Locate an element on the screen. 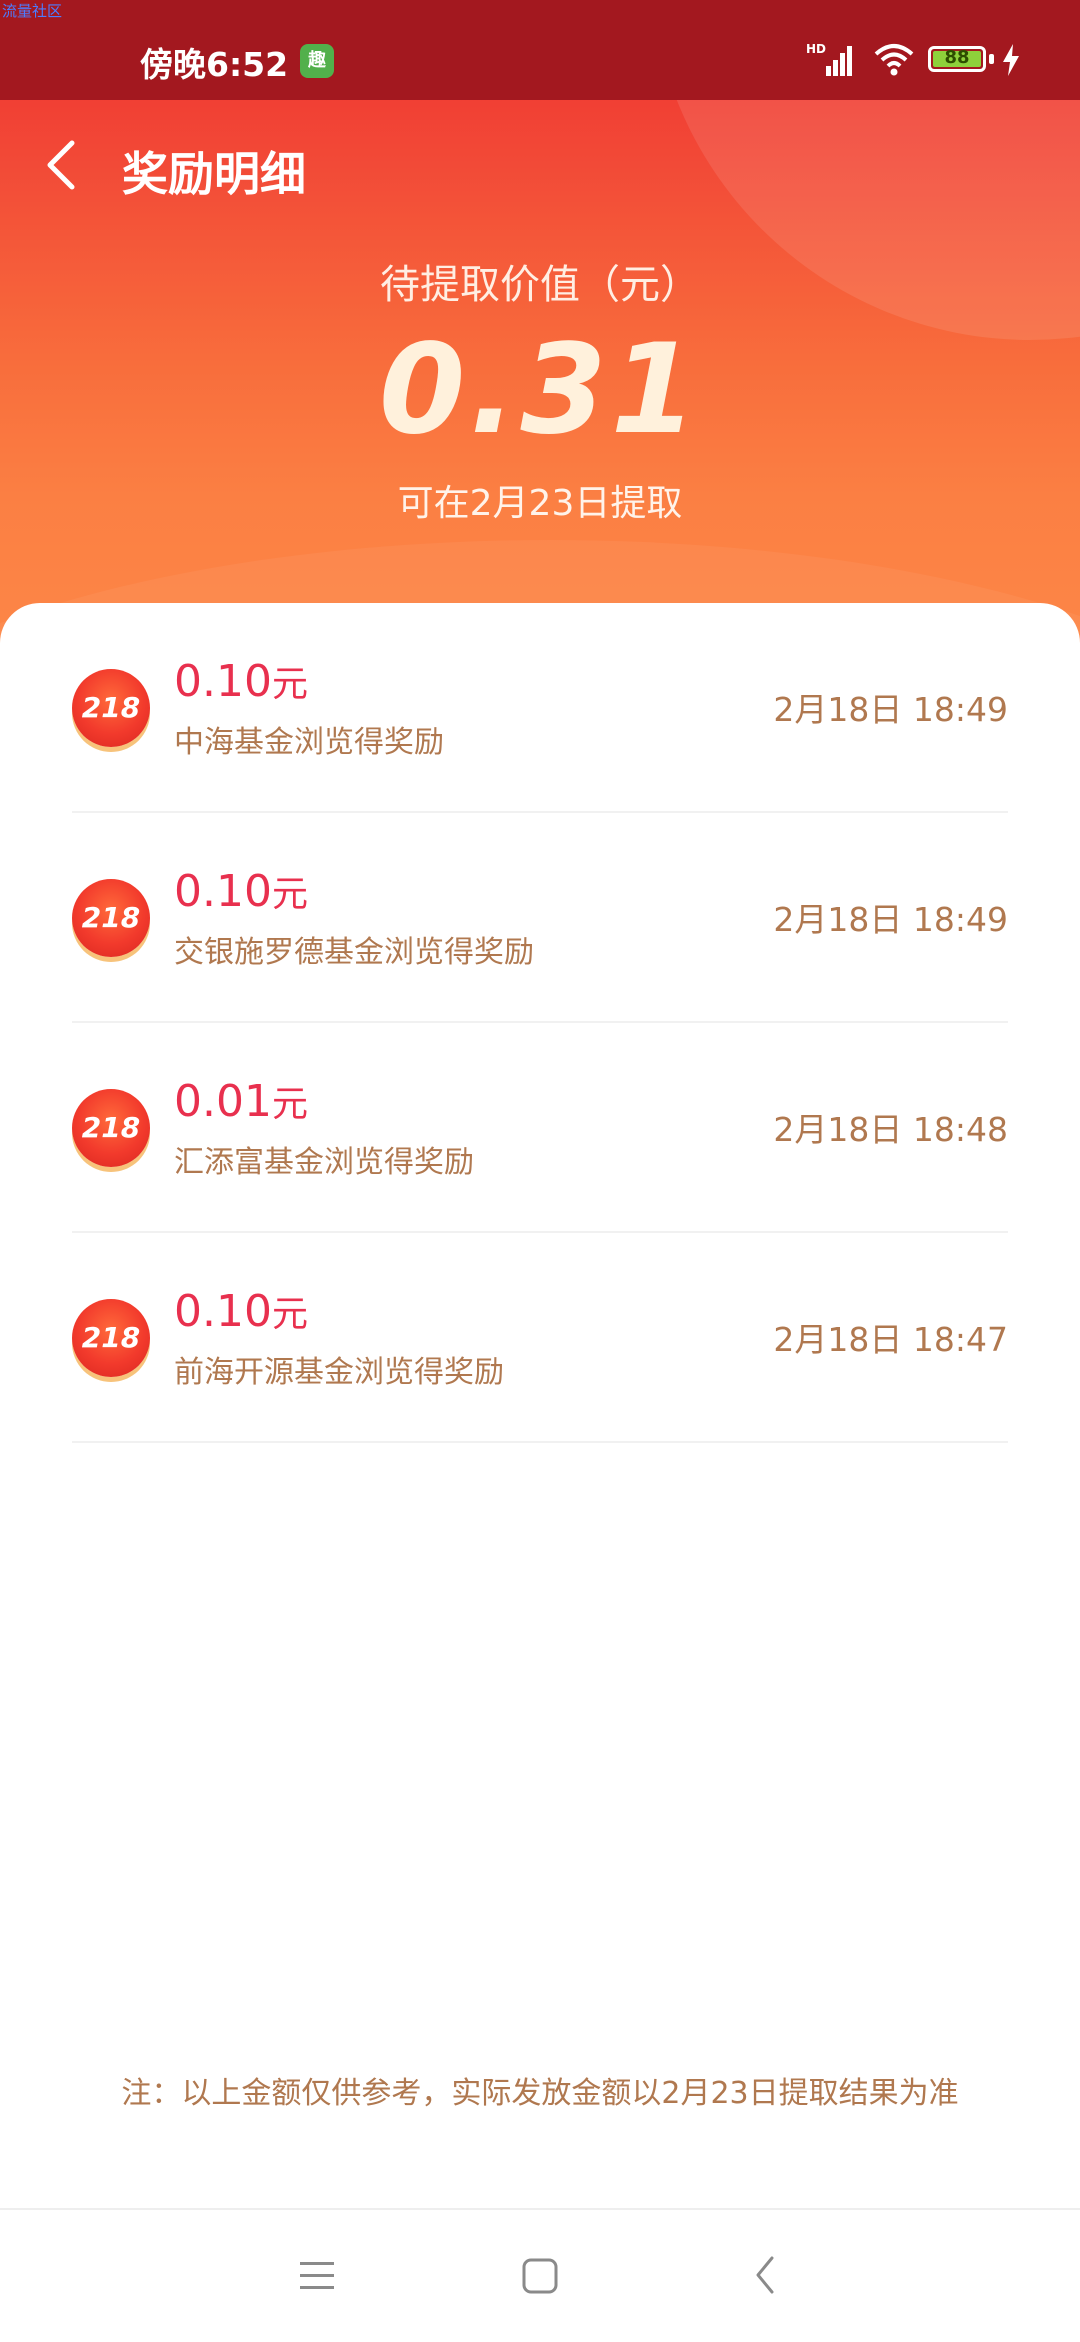 This screenshot has width=1080, height=2342. list-item: 218 0.10元 前海开源基金浏览得奖励 2月18日 18:47 is located at coordinates (540, 1338).